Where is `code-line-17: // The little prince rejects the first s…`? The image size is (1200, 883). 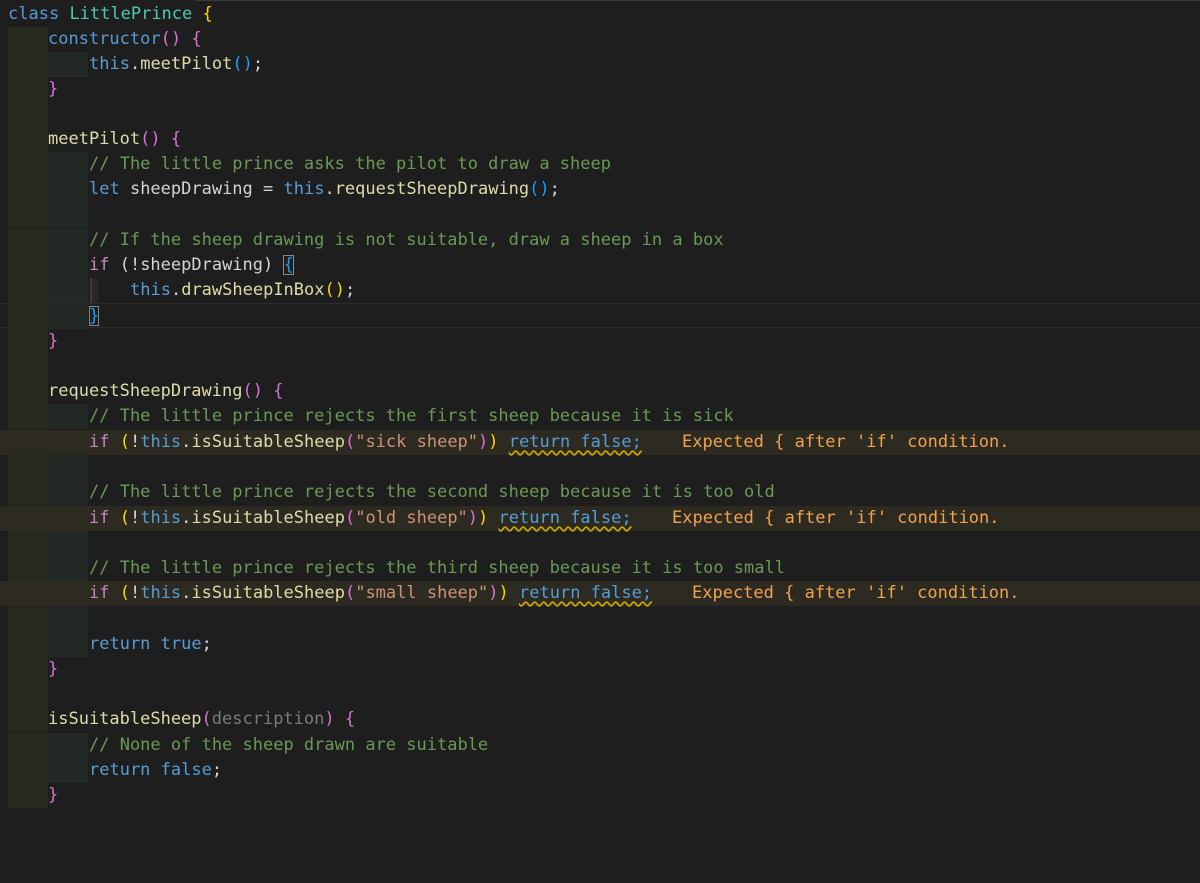 code-line-17: // The little prince rejects the first s… is located at coordinates (600, 416).